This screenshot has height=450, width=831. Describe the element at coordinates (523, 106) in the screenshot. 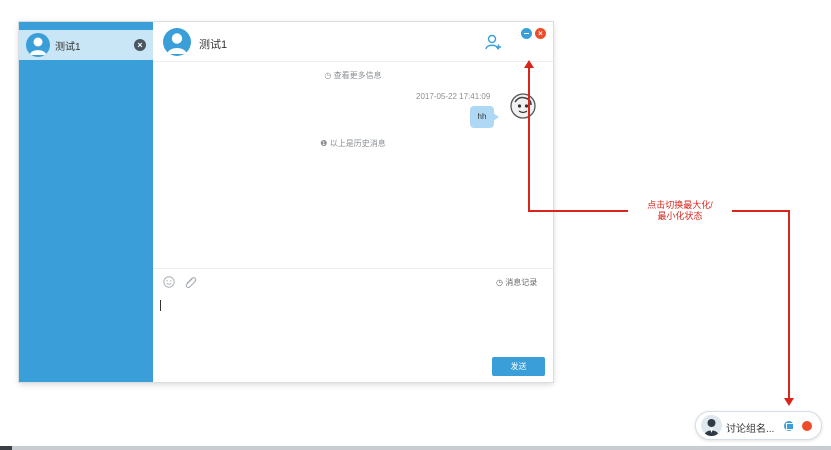

I see `sender-avatar-icon` at that location.